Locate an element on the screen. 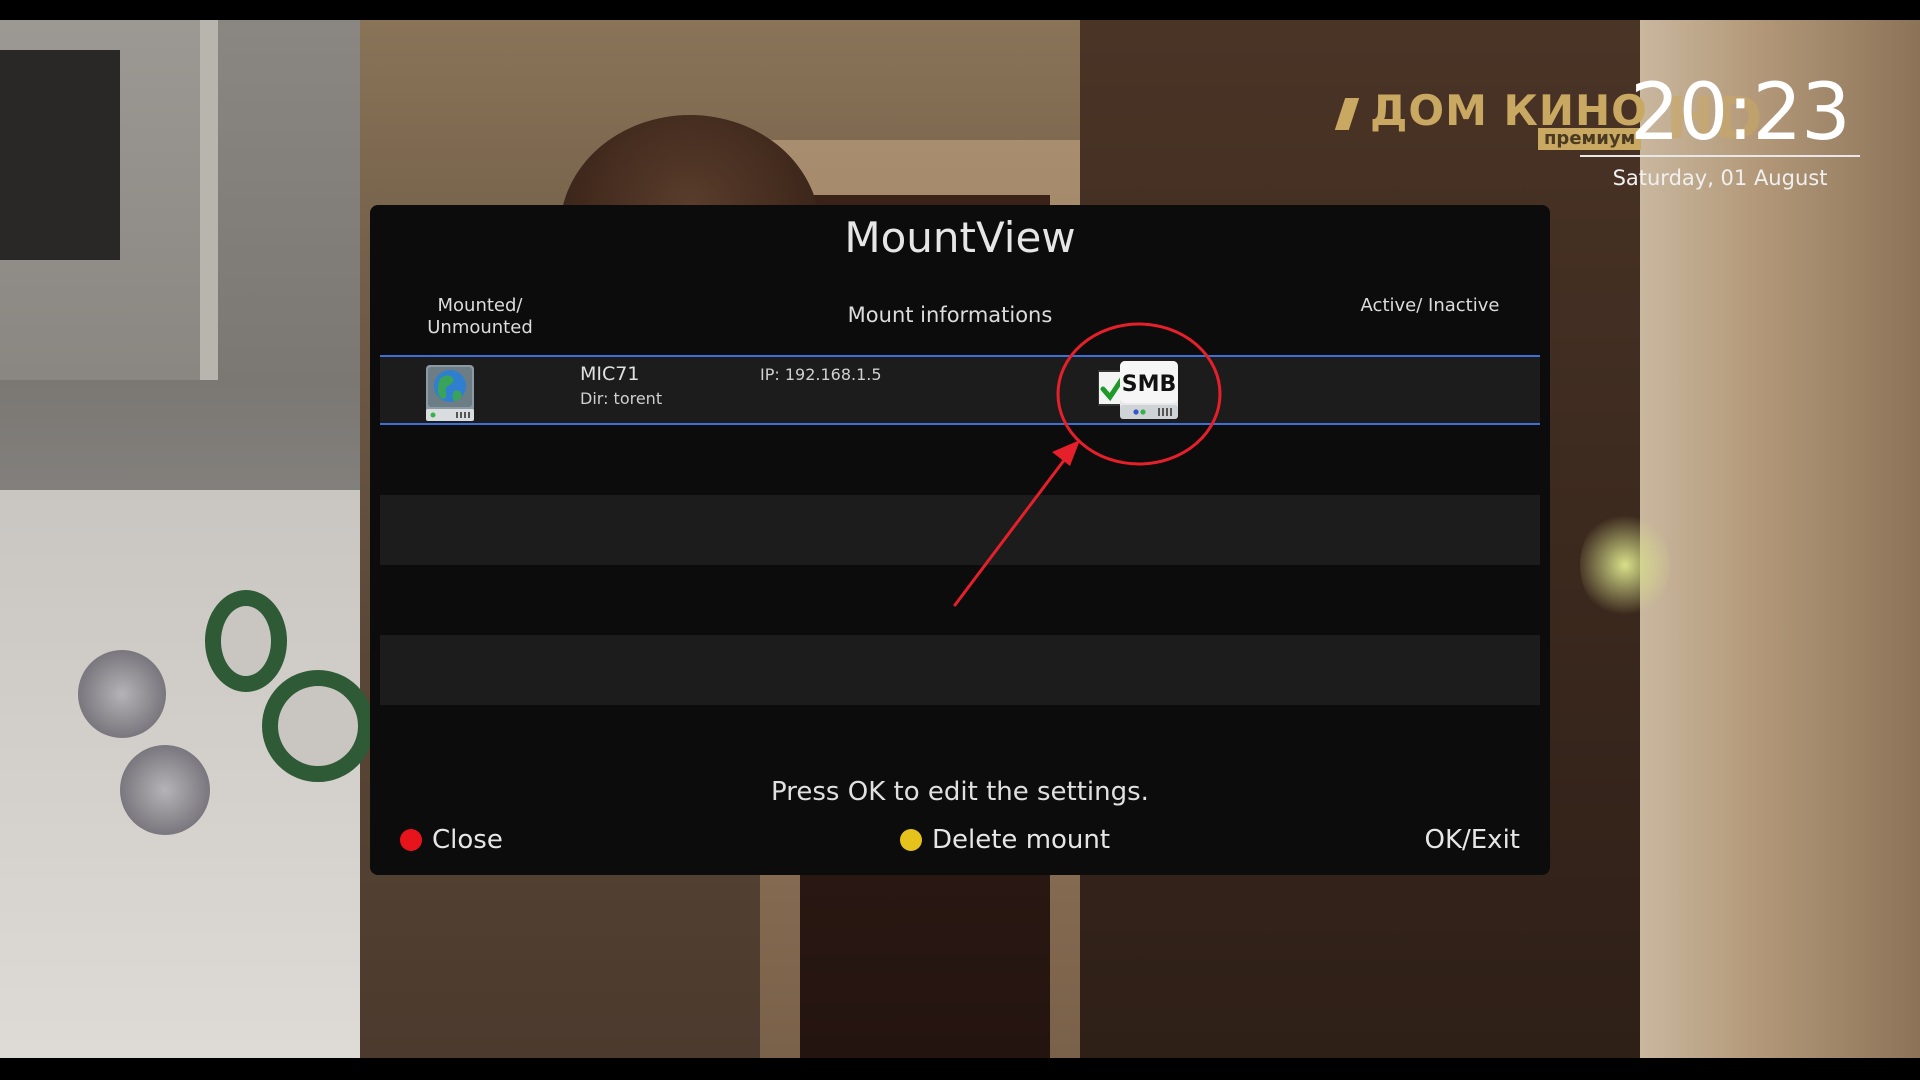 The width and height of the screenshot is (1920, 1080). ok-exit-button: OK/Exit is located at coordinates (1472, 840).